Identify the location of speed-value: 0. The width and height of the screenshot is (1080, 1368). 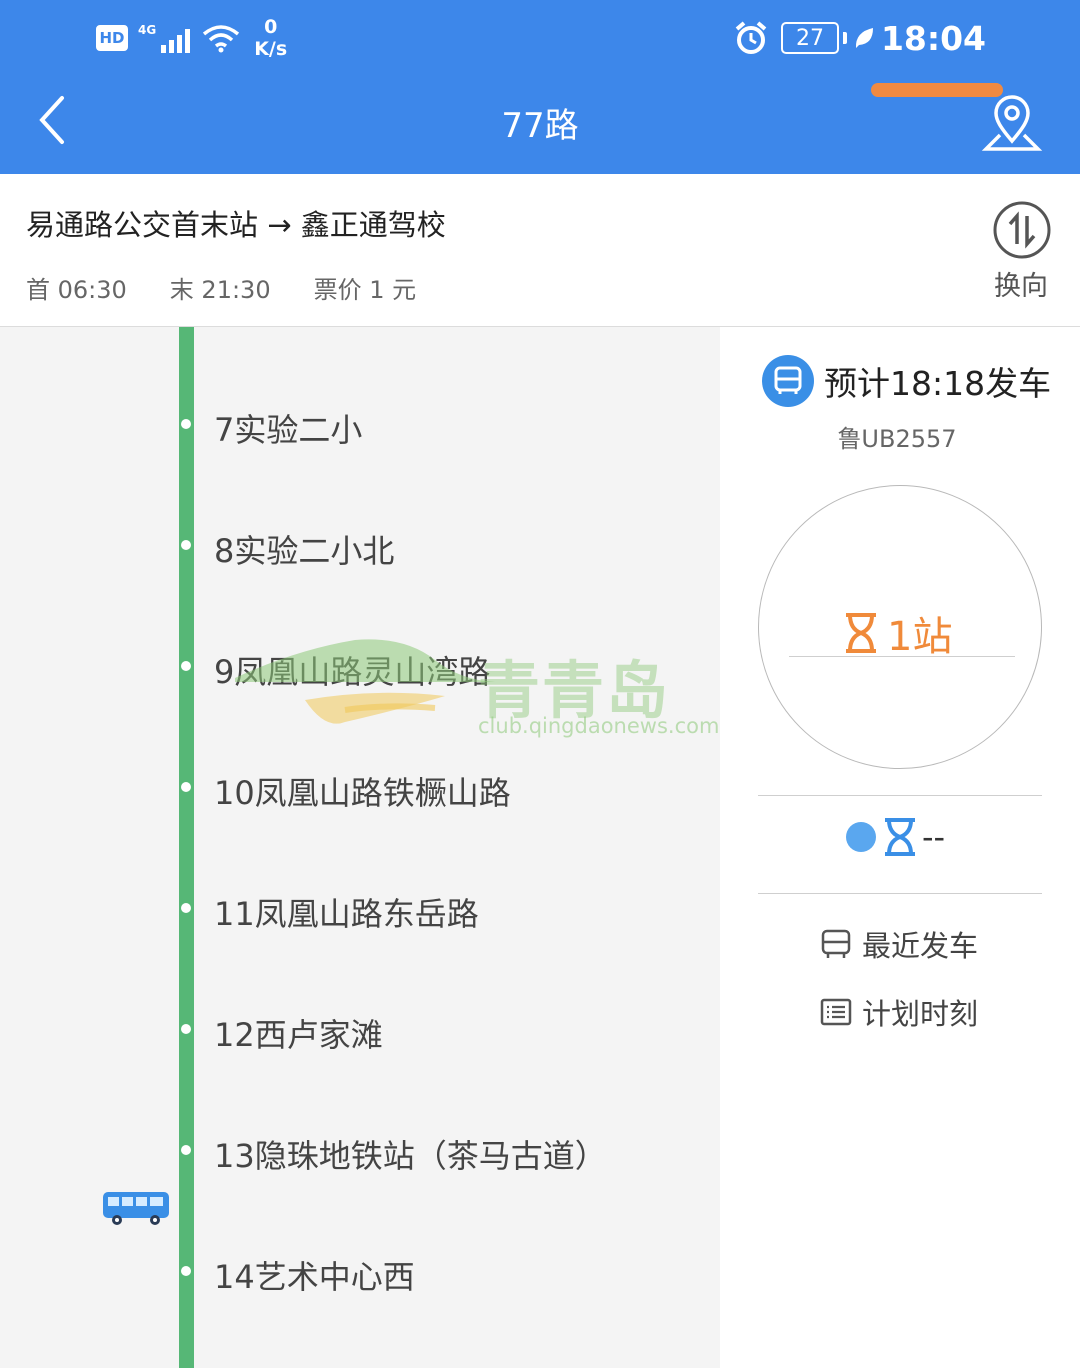
(271, 27).